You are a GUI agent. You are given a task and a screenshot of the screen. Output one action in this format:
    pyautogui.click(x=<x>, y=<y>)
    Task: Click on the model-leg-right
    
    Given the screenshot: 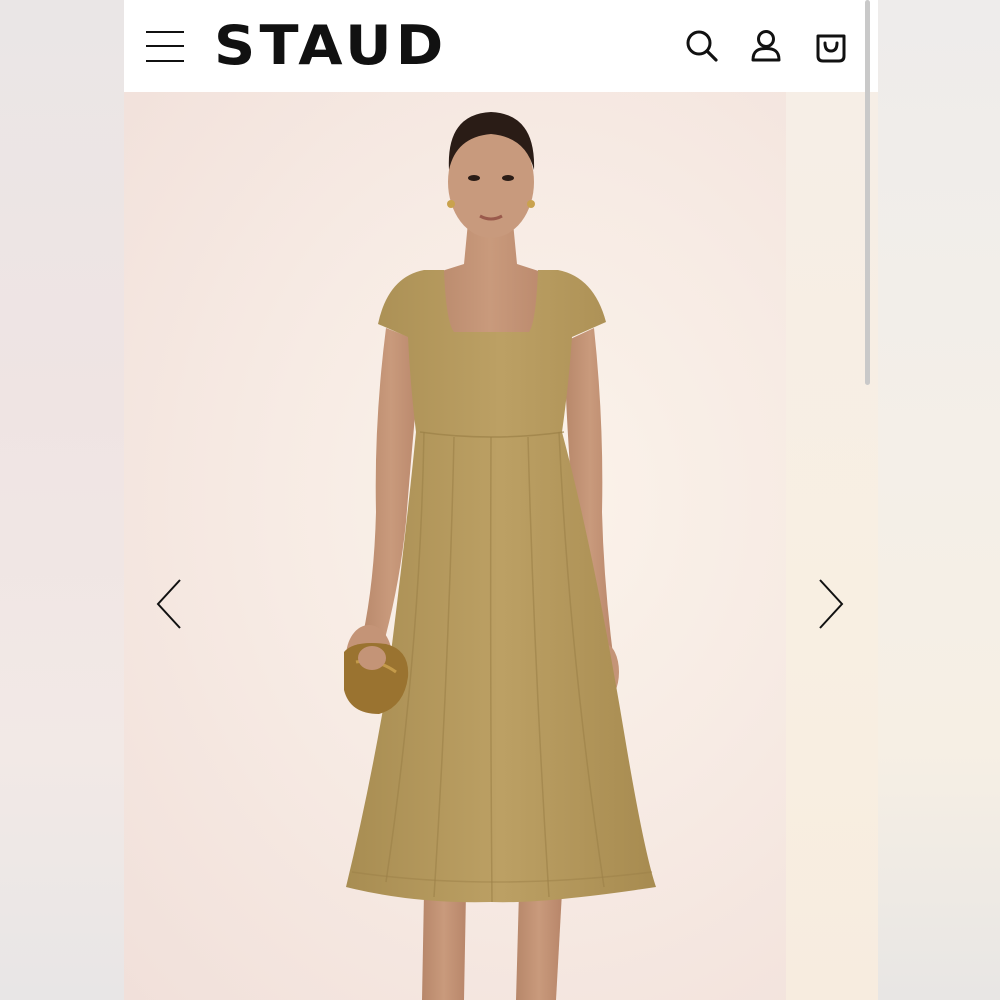 What is the action you would take?
    pyautogui.click(x=539, y=946)
    